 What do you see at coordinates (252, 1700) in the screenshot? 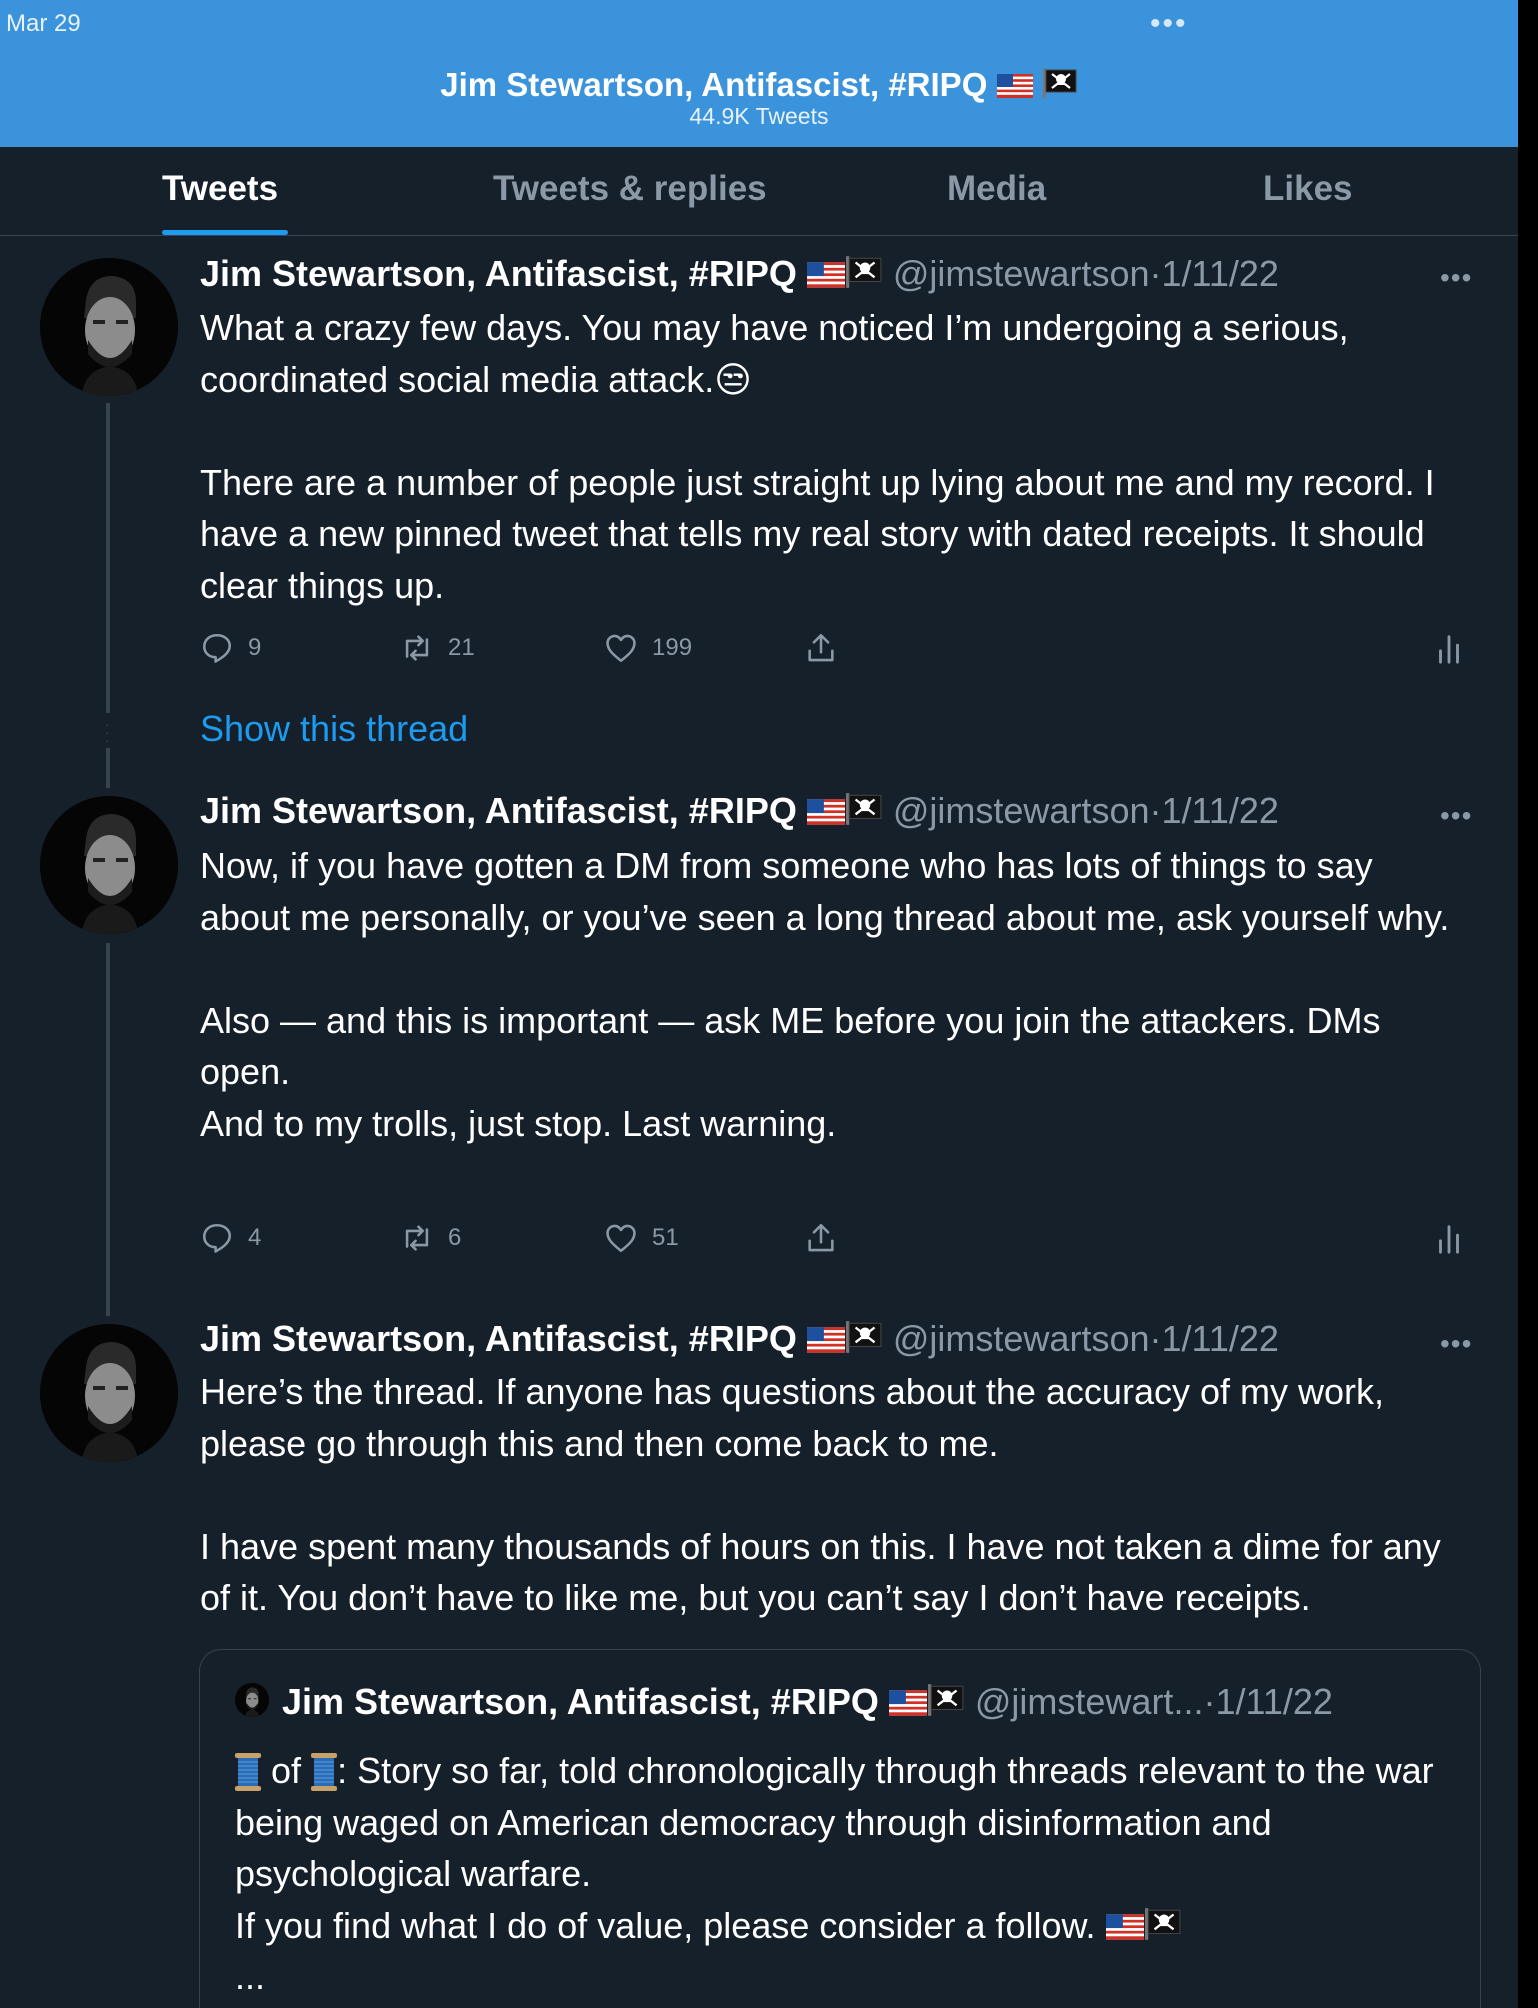
I see `quoted-avatar` at bounding box center [252, 1700].